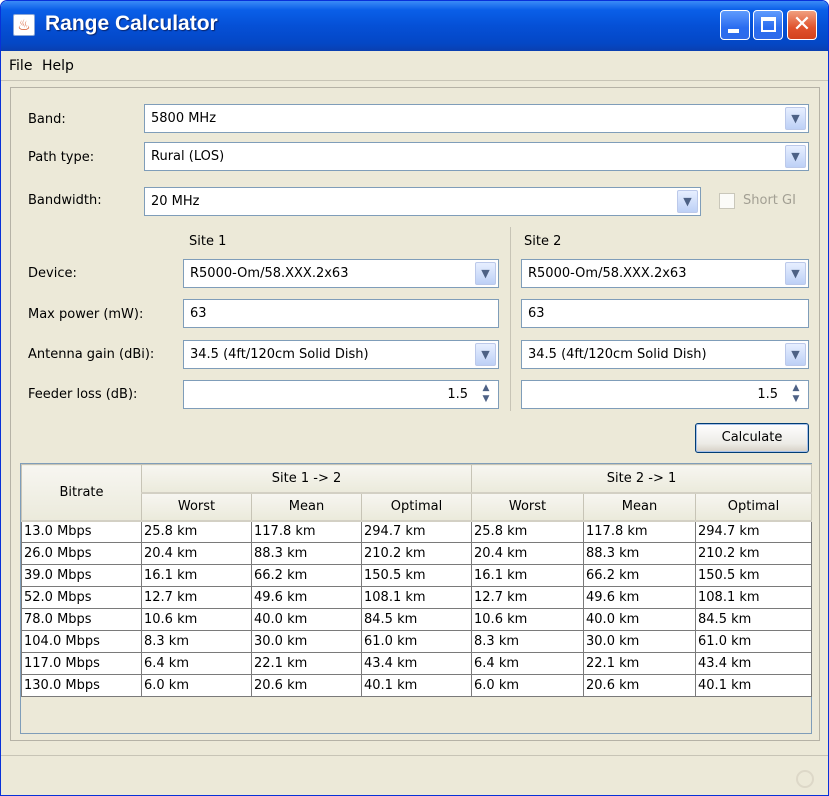 Image resolution: width=829 pixels, height=796 pixels. I want to click on minimize-button, so click(735, 25).